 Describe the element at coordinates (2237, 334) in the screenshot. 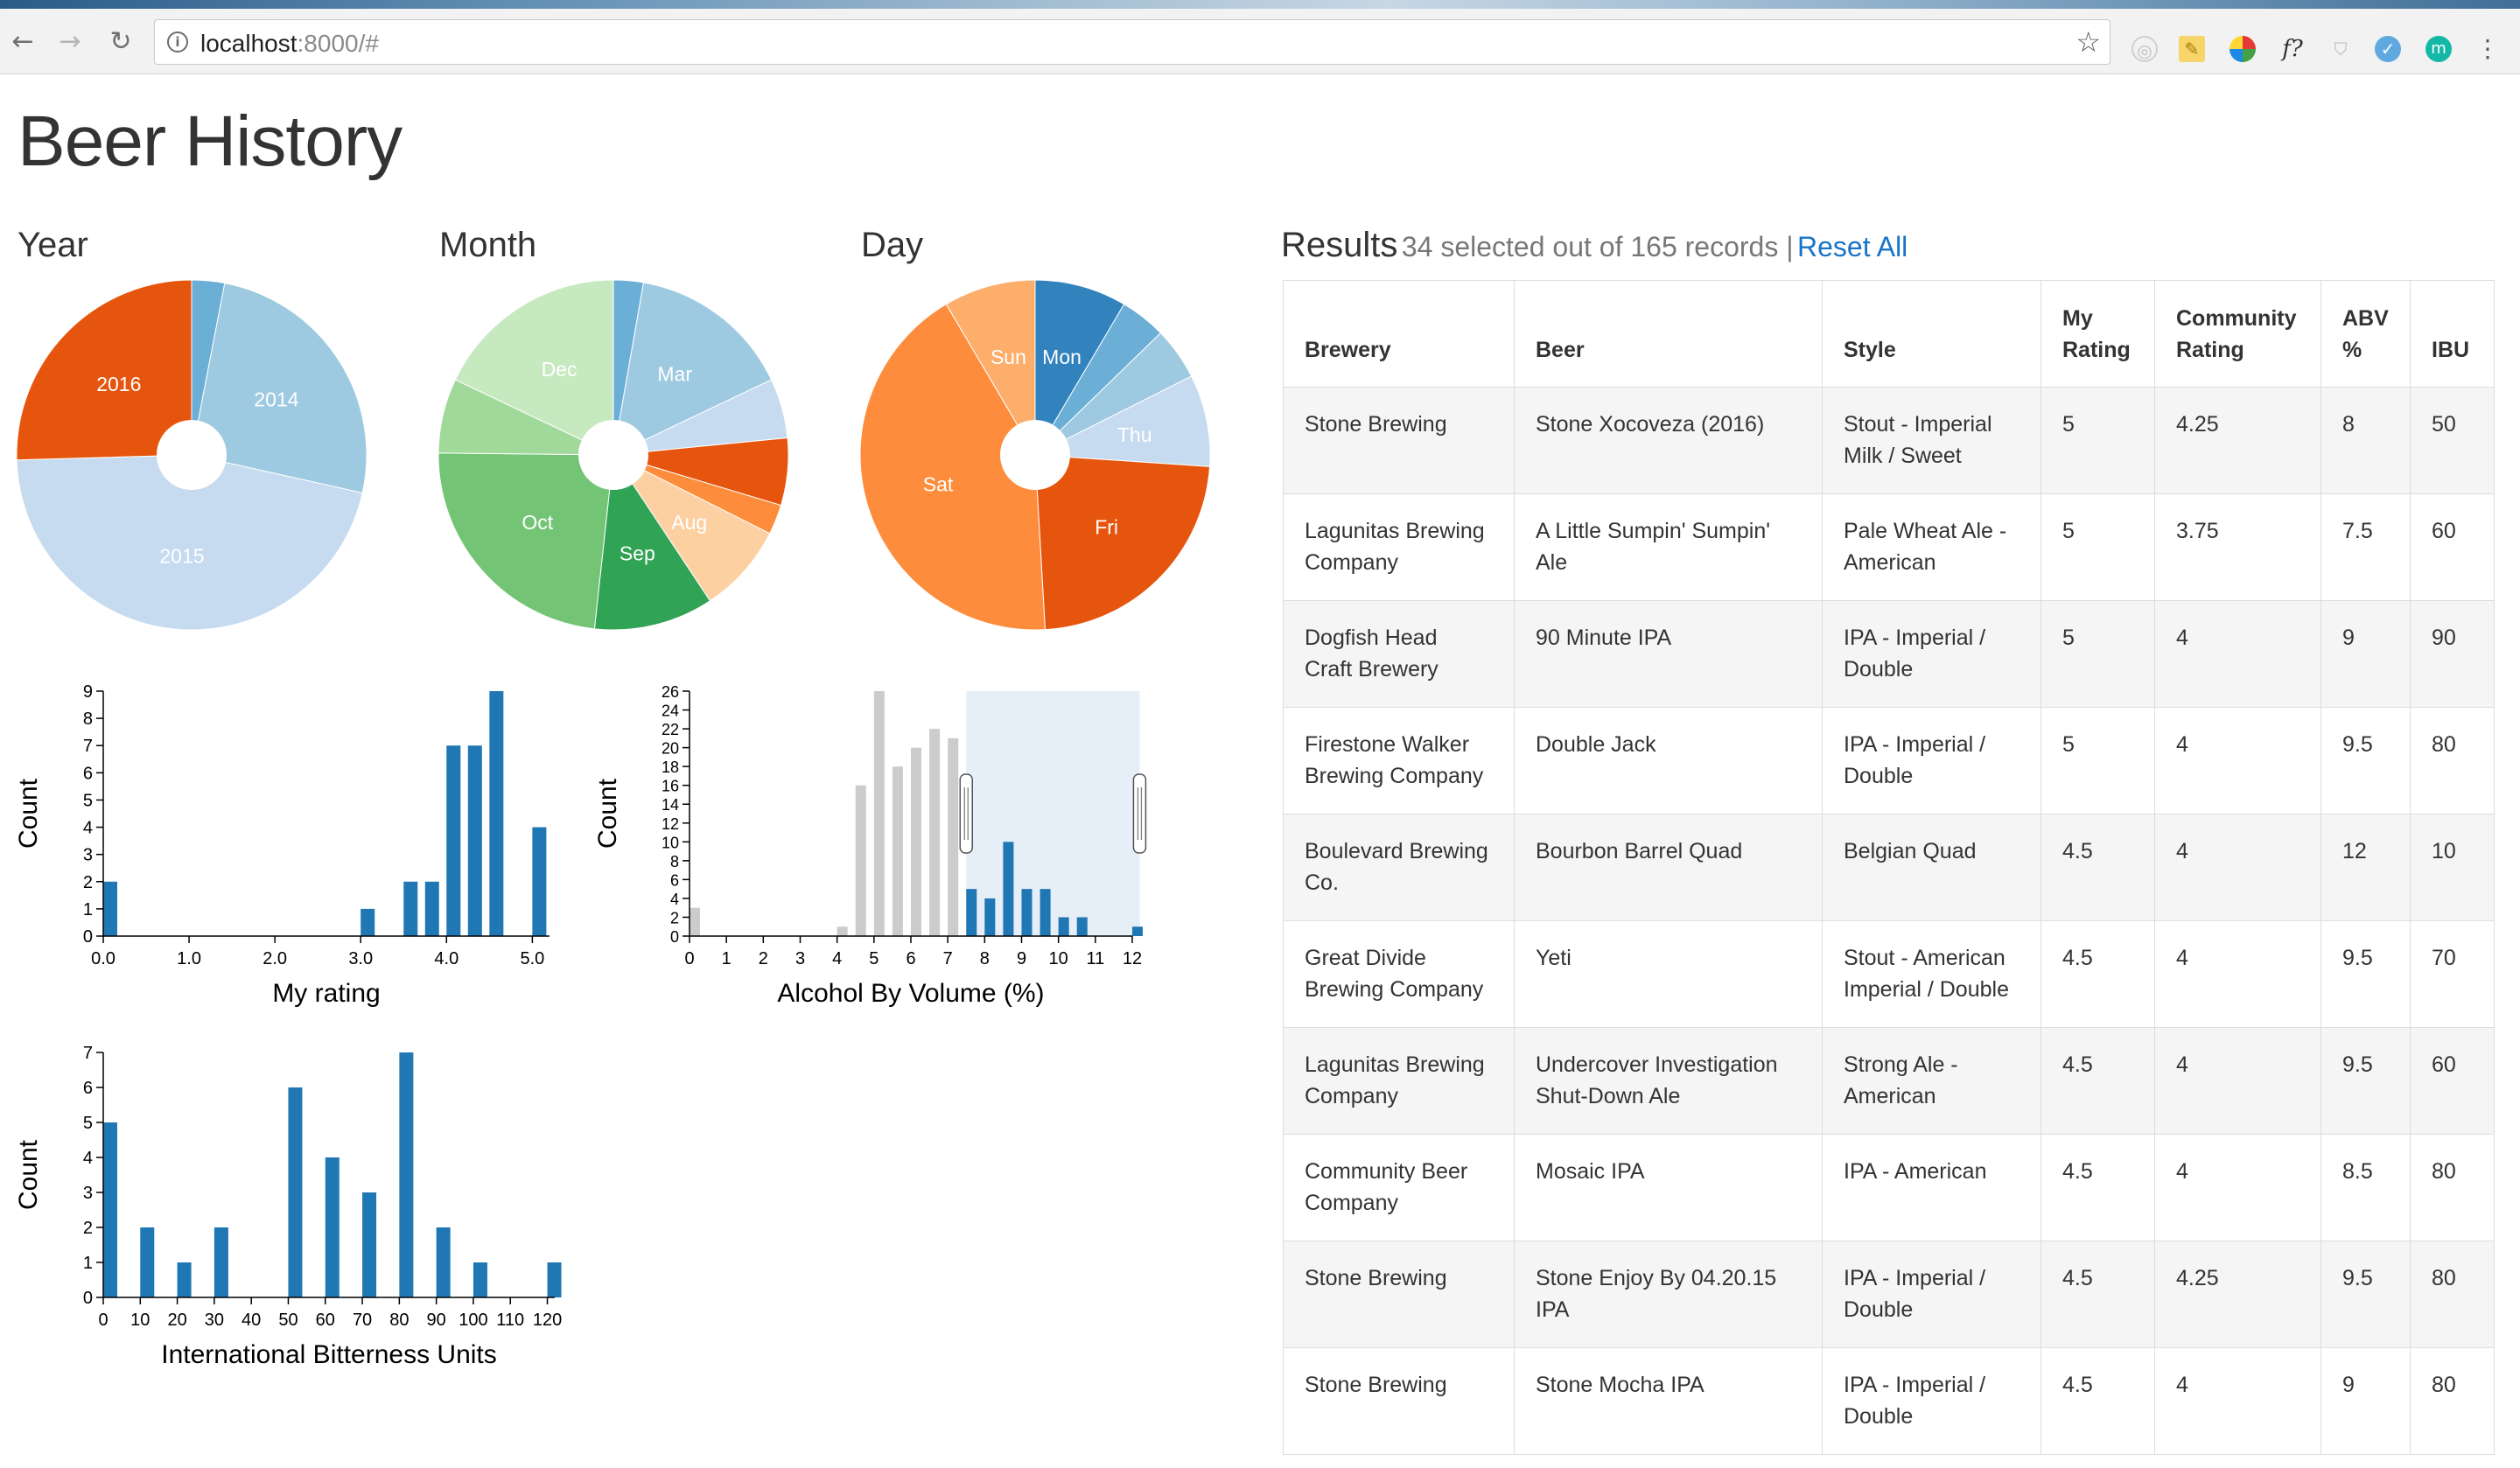

I see `column-header: Community Rating` at that location.